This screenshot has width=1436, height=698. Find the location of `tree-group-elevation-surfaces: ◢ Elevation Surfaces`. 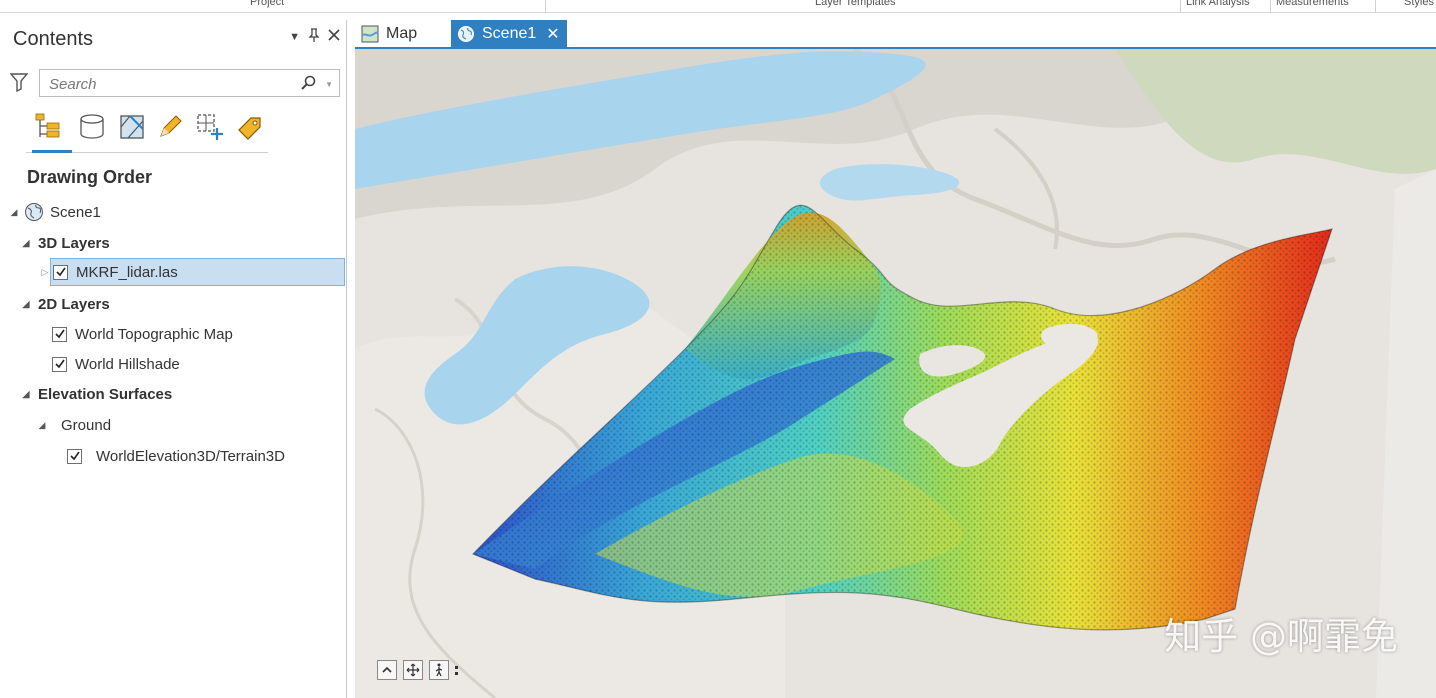

tree-group-elevation-surfaces: ◢ Elevation Surfaces is located at coordinates (96, 394).